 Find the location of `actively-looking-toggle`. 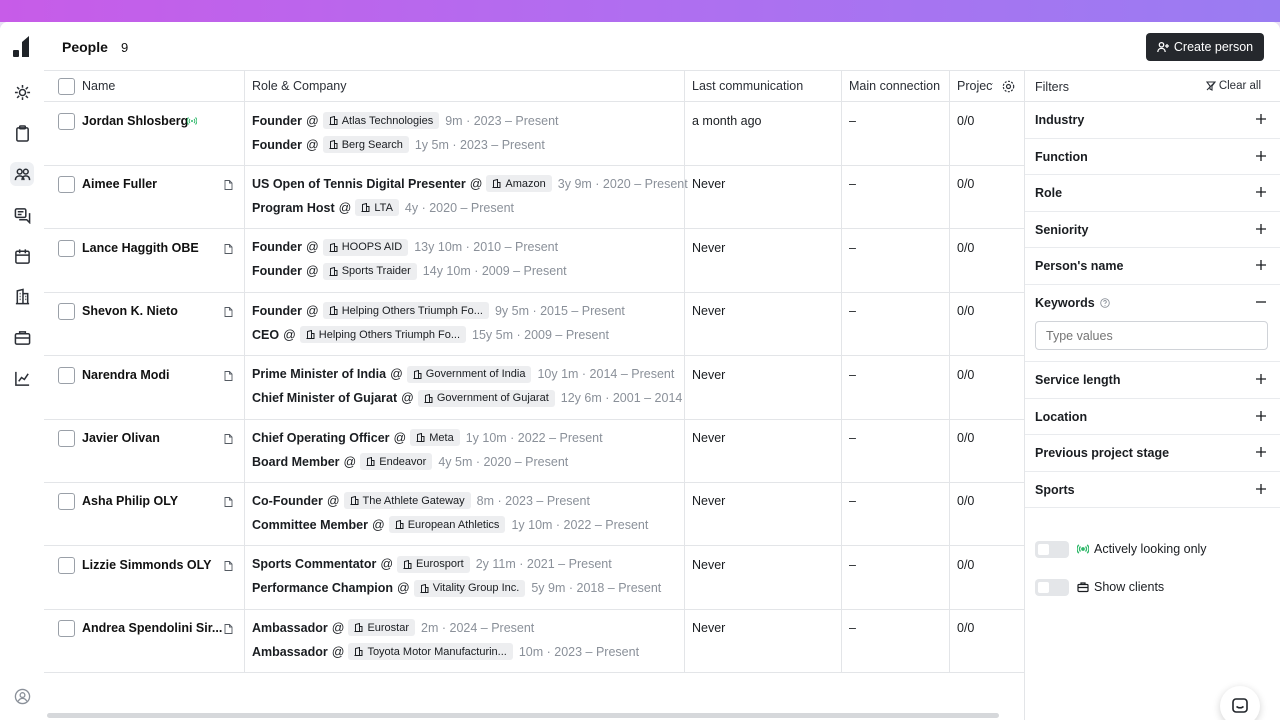

actively-looking-toggle is located at coordinates (1052, 549).